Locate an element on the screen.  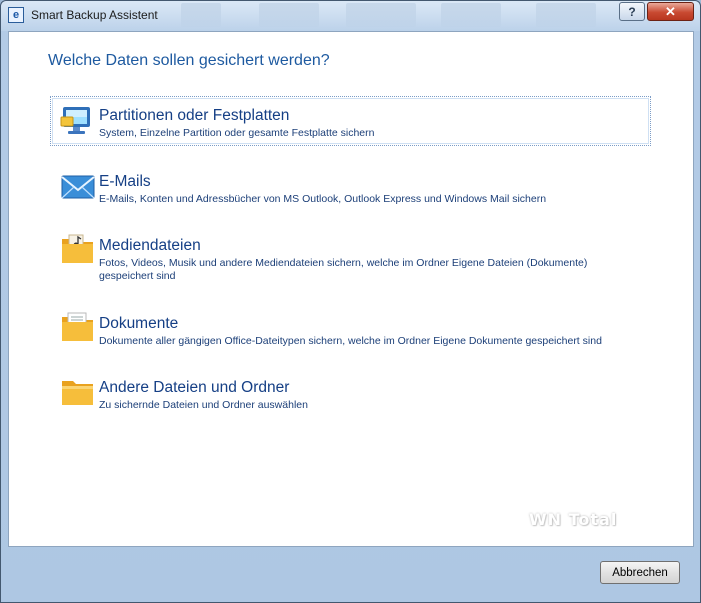
computer-icon is located at coordinates (75, 120).